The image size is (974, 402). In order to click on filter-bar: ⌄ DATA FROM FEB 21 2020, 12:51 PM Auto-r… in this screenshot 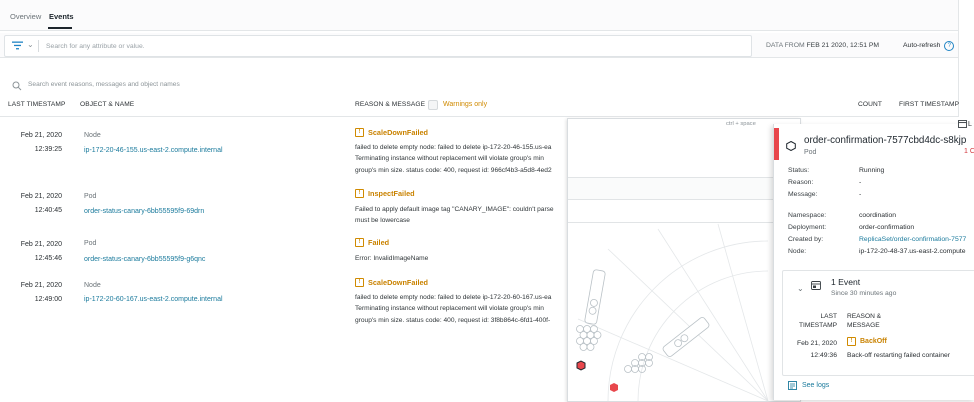, I will do `click(479, 45)`.